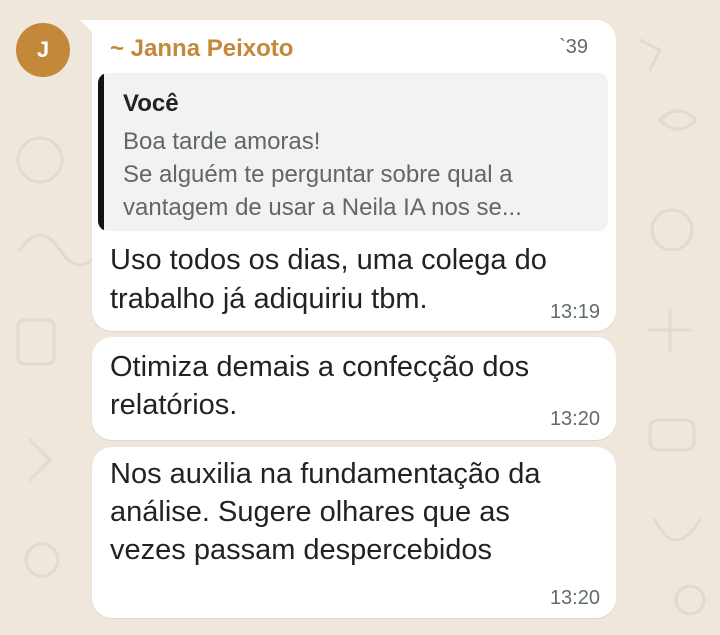  What do you see at coordinates (301, 550) in the screenshot?
I see `message-text-line: vezes passam despercebidos` at bounding box center [301, 550].